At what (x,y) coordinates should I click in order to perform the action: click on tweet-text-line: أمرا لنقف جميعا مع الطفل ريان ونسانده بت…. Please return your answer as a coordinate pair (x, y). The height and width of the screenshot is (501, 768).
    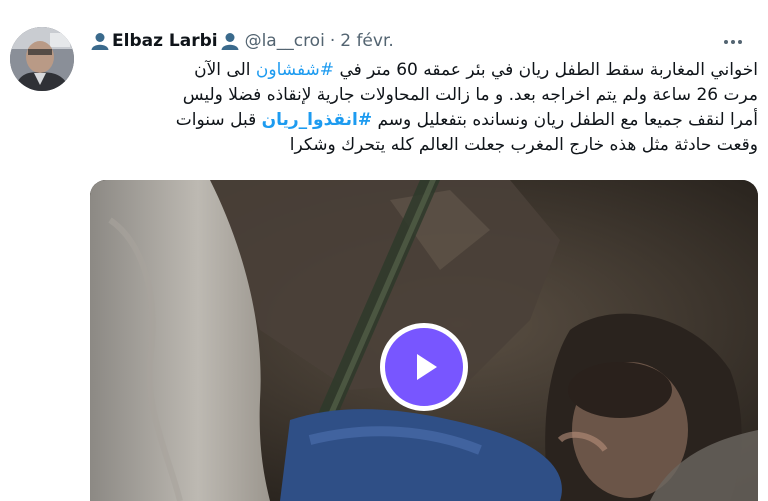
    Looking at the image, I should click on (423, 120).